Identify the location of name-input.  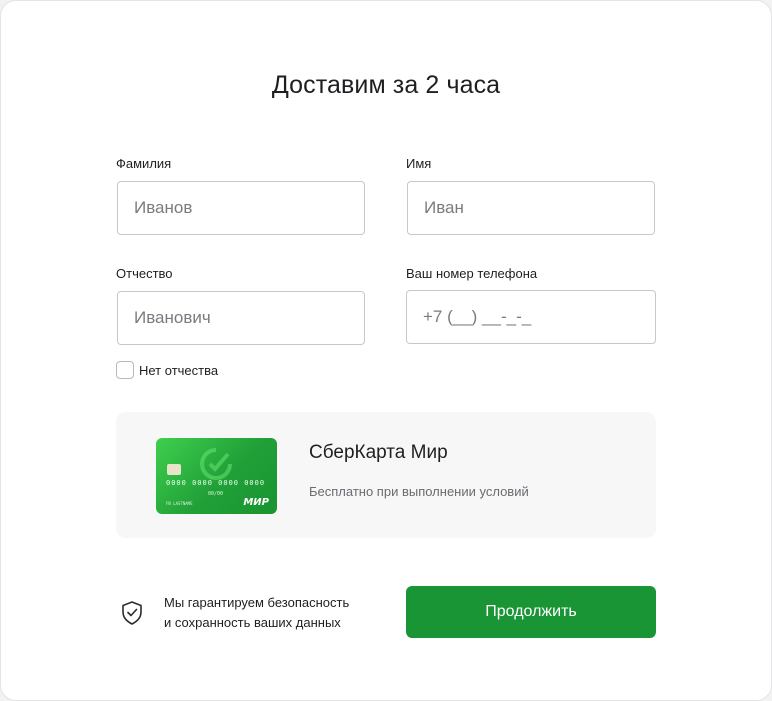
(531, 208).